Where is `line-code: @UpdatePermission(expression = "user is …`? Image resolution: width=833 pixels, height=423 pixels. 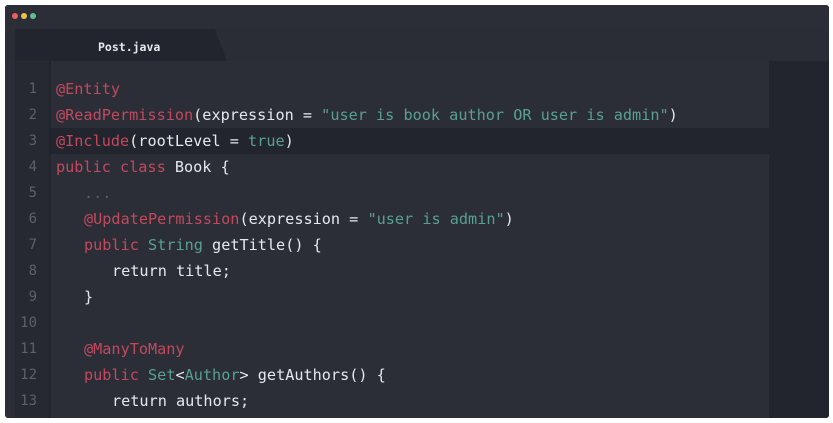
line-code: @UpdatePermission(expression = "user is … is located at coordinates (299, 219).